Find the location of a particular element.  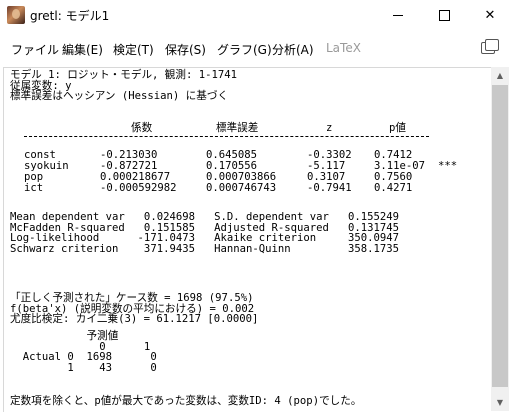

table-header-row: 係数 標準誤差 z p値 is located at coordinates (244, 129).